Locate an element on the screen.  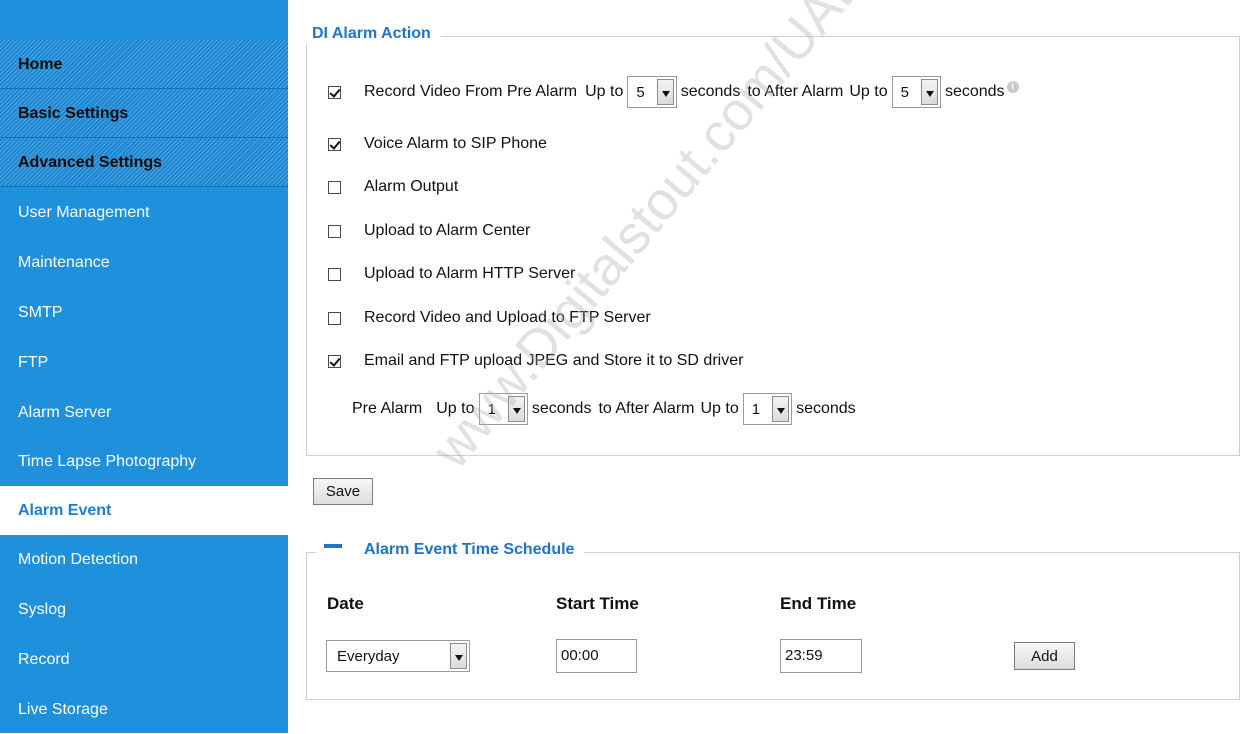
date-select-value: Everyday is located at coordinates (368, 656).